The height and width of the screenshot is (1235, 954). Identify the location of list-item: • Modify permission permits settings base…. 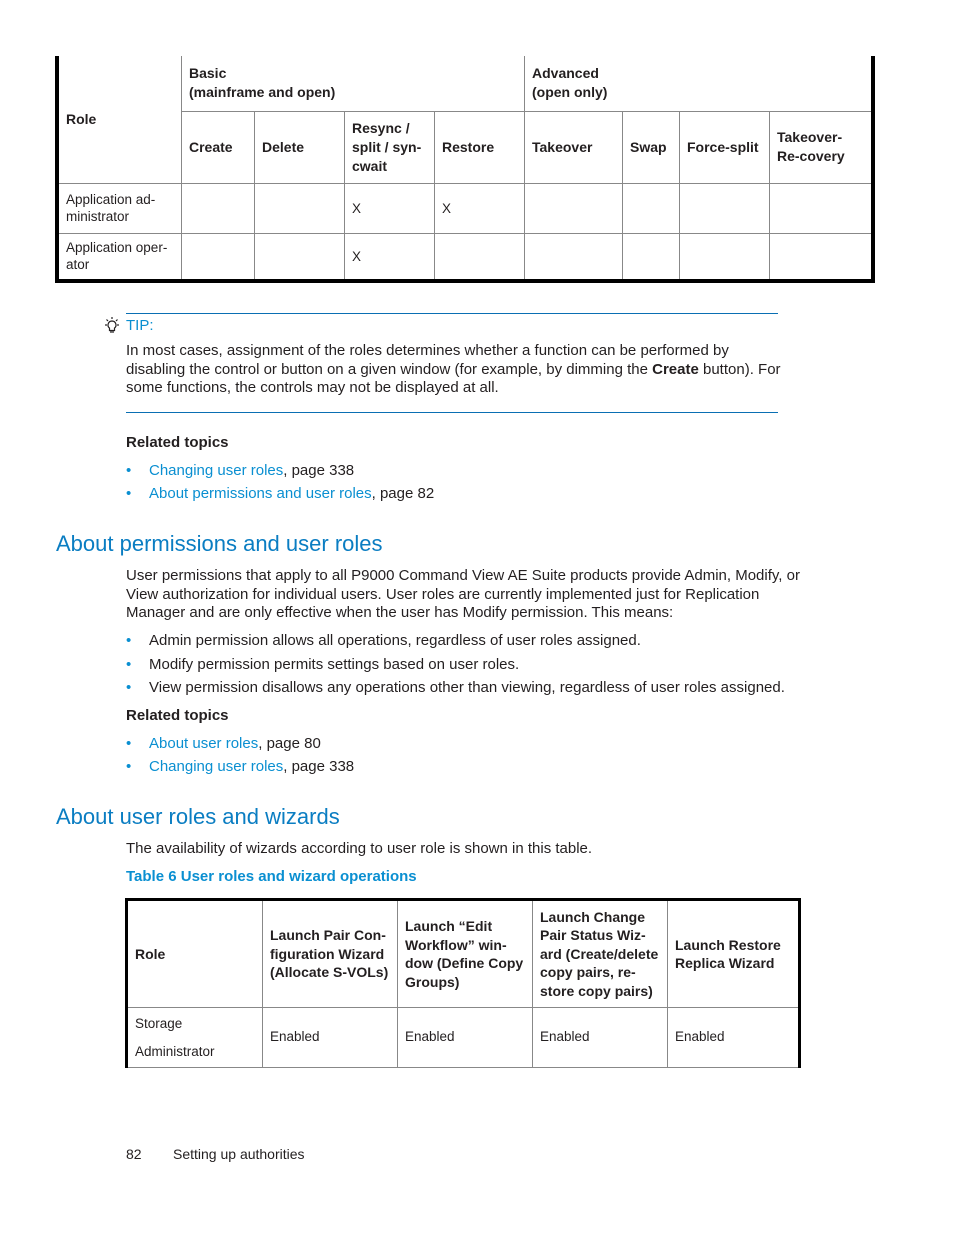
(323, 664).